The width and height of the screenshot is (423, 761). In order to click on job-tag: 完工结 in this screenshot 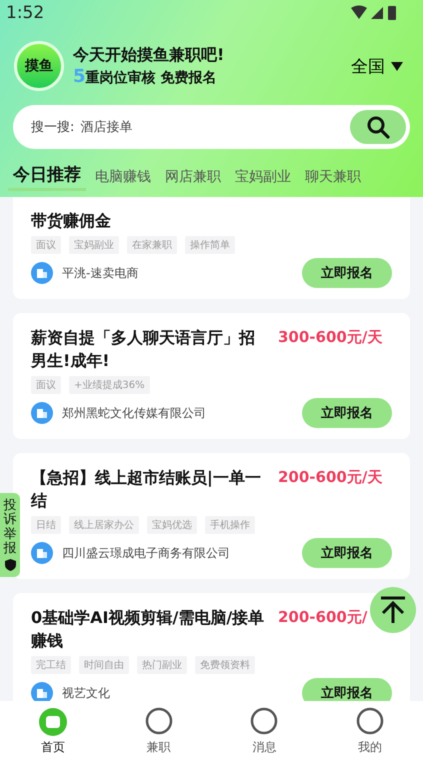, I will do `click(51, 665)`.